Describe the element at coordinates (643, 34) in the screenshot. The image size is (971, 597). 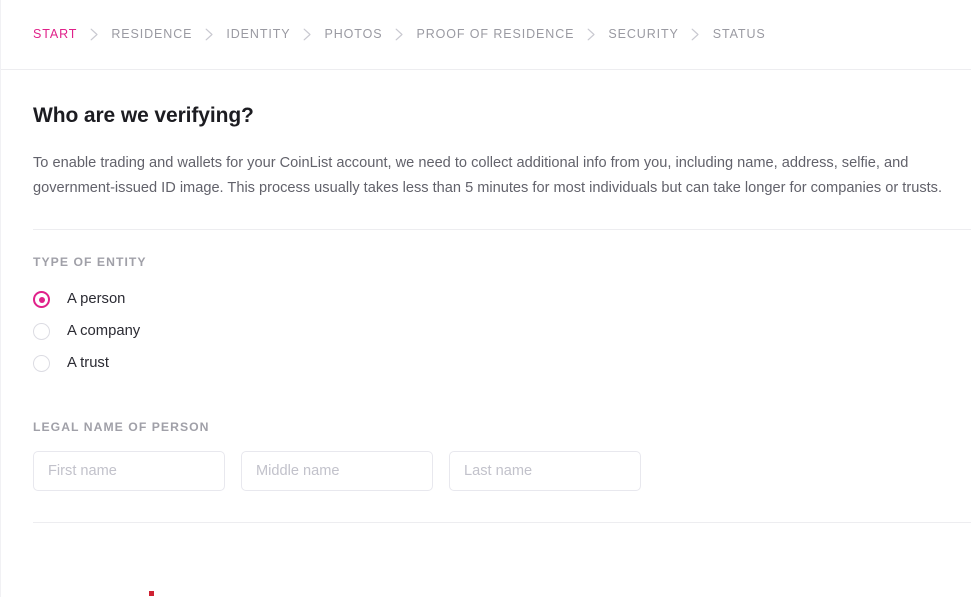
I see `step-security: SECURITY` at that location.